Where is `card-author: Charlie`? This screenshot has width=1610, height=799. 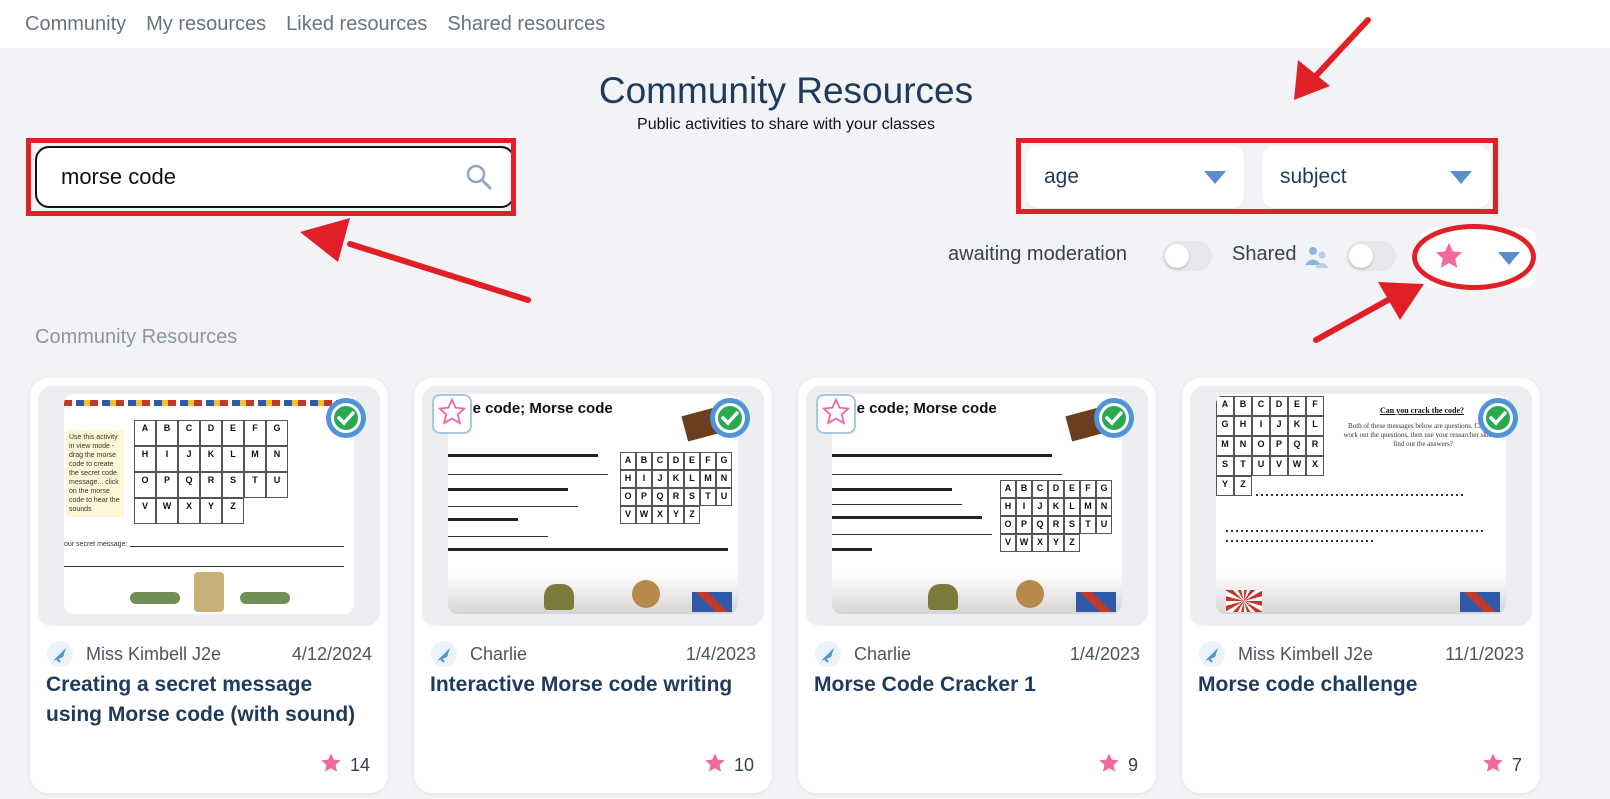 card-author: Charlie is located at coordinates (883, 653).